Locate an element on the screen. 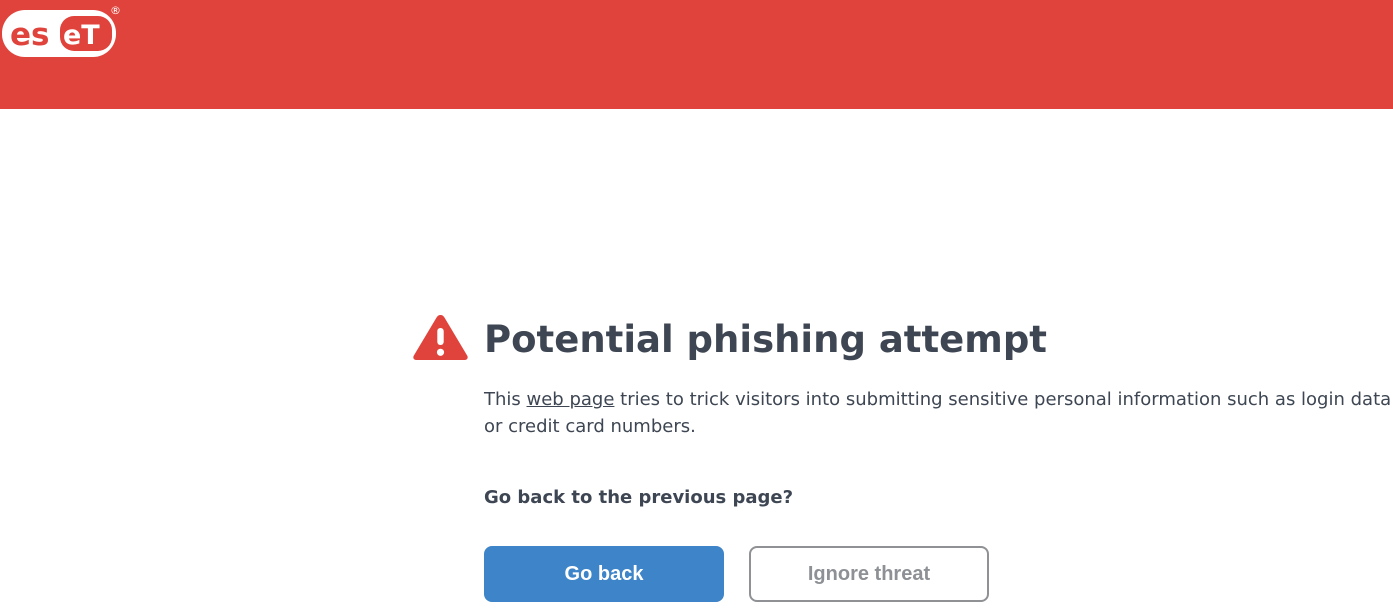 The image size is (1393, 614). ignore-threat-button: Ignore threat is located at coordinates (869, 574).